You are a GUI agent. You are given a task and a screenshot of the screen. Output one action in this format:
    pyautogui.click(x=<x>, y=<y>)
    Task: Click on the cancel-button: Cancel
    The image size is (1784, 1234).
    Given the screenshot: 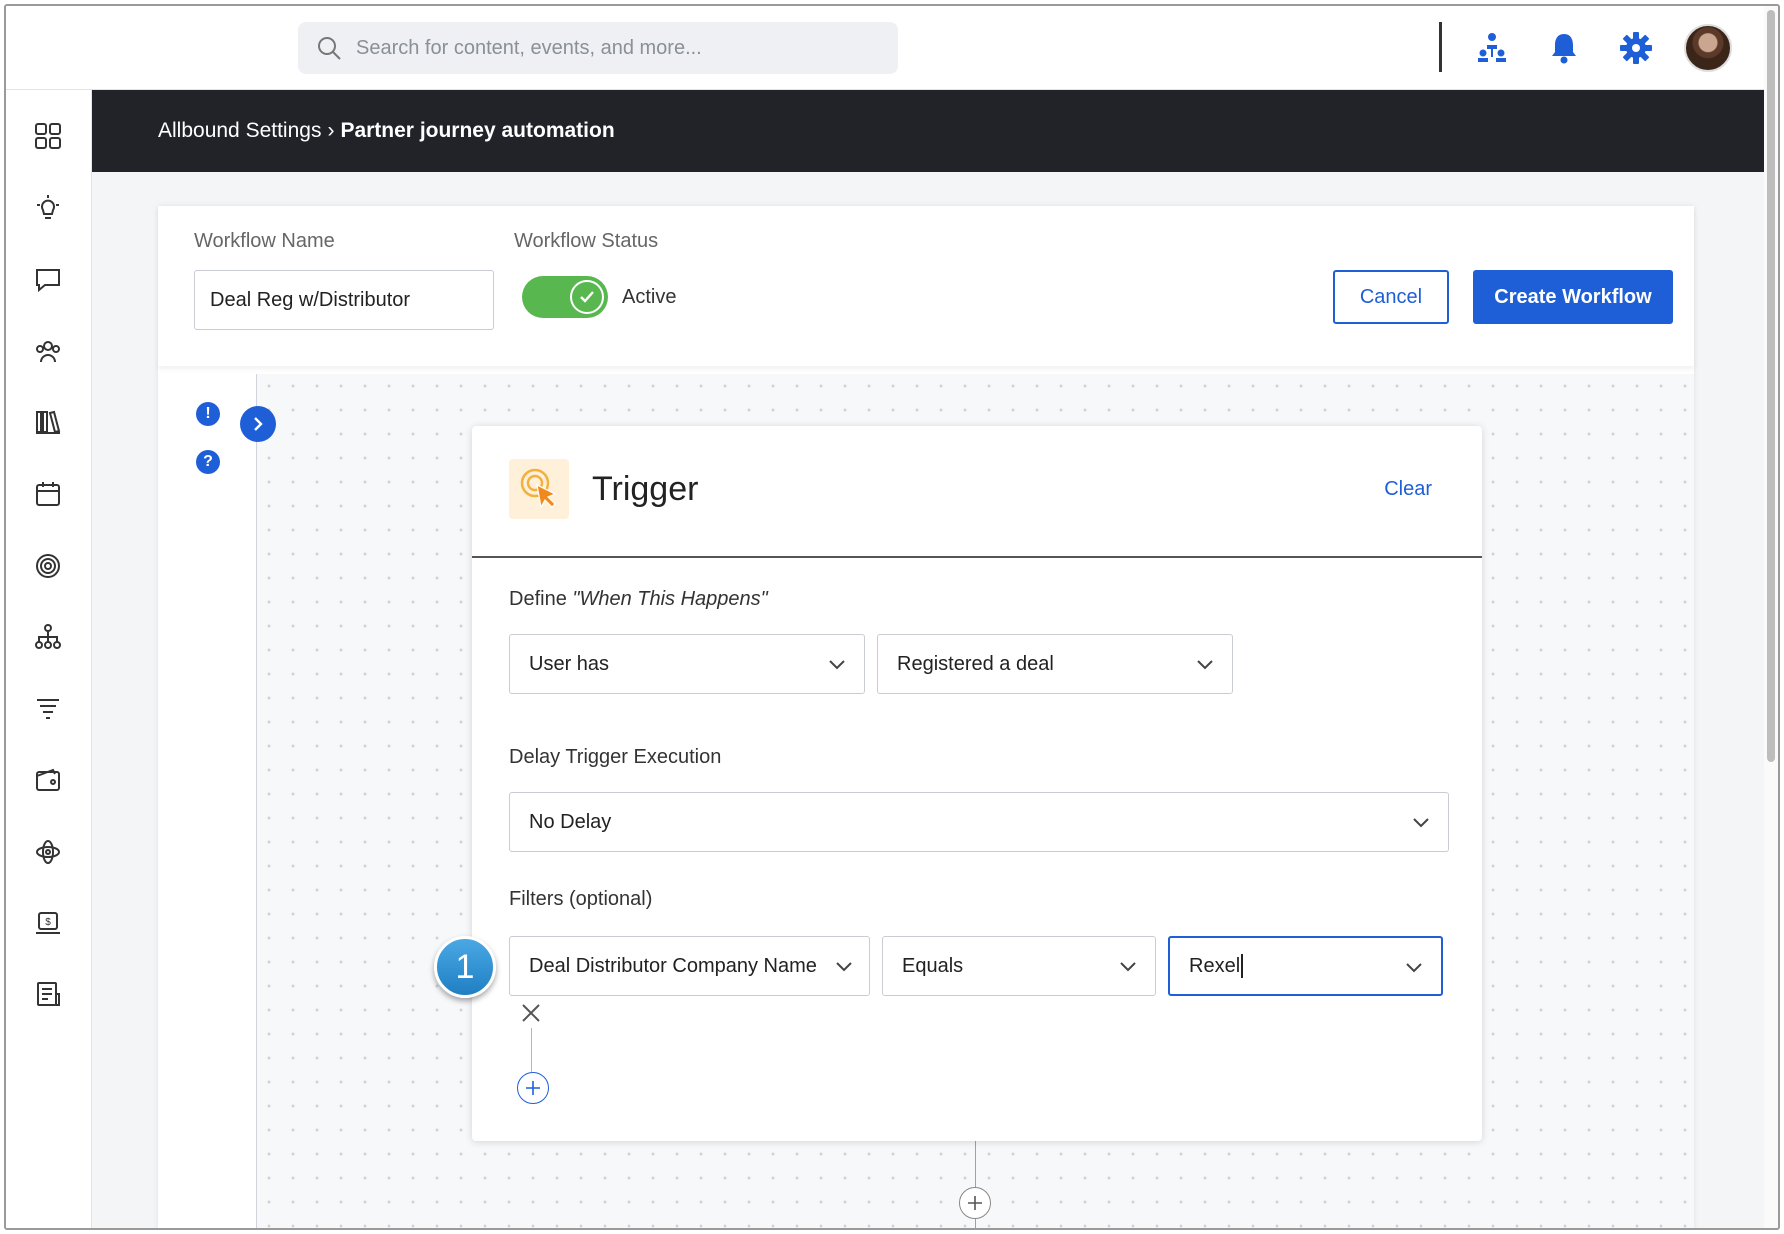 What is the action you would take?
    pyautogui.click(x=1391, y=297)
    